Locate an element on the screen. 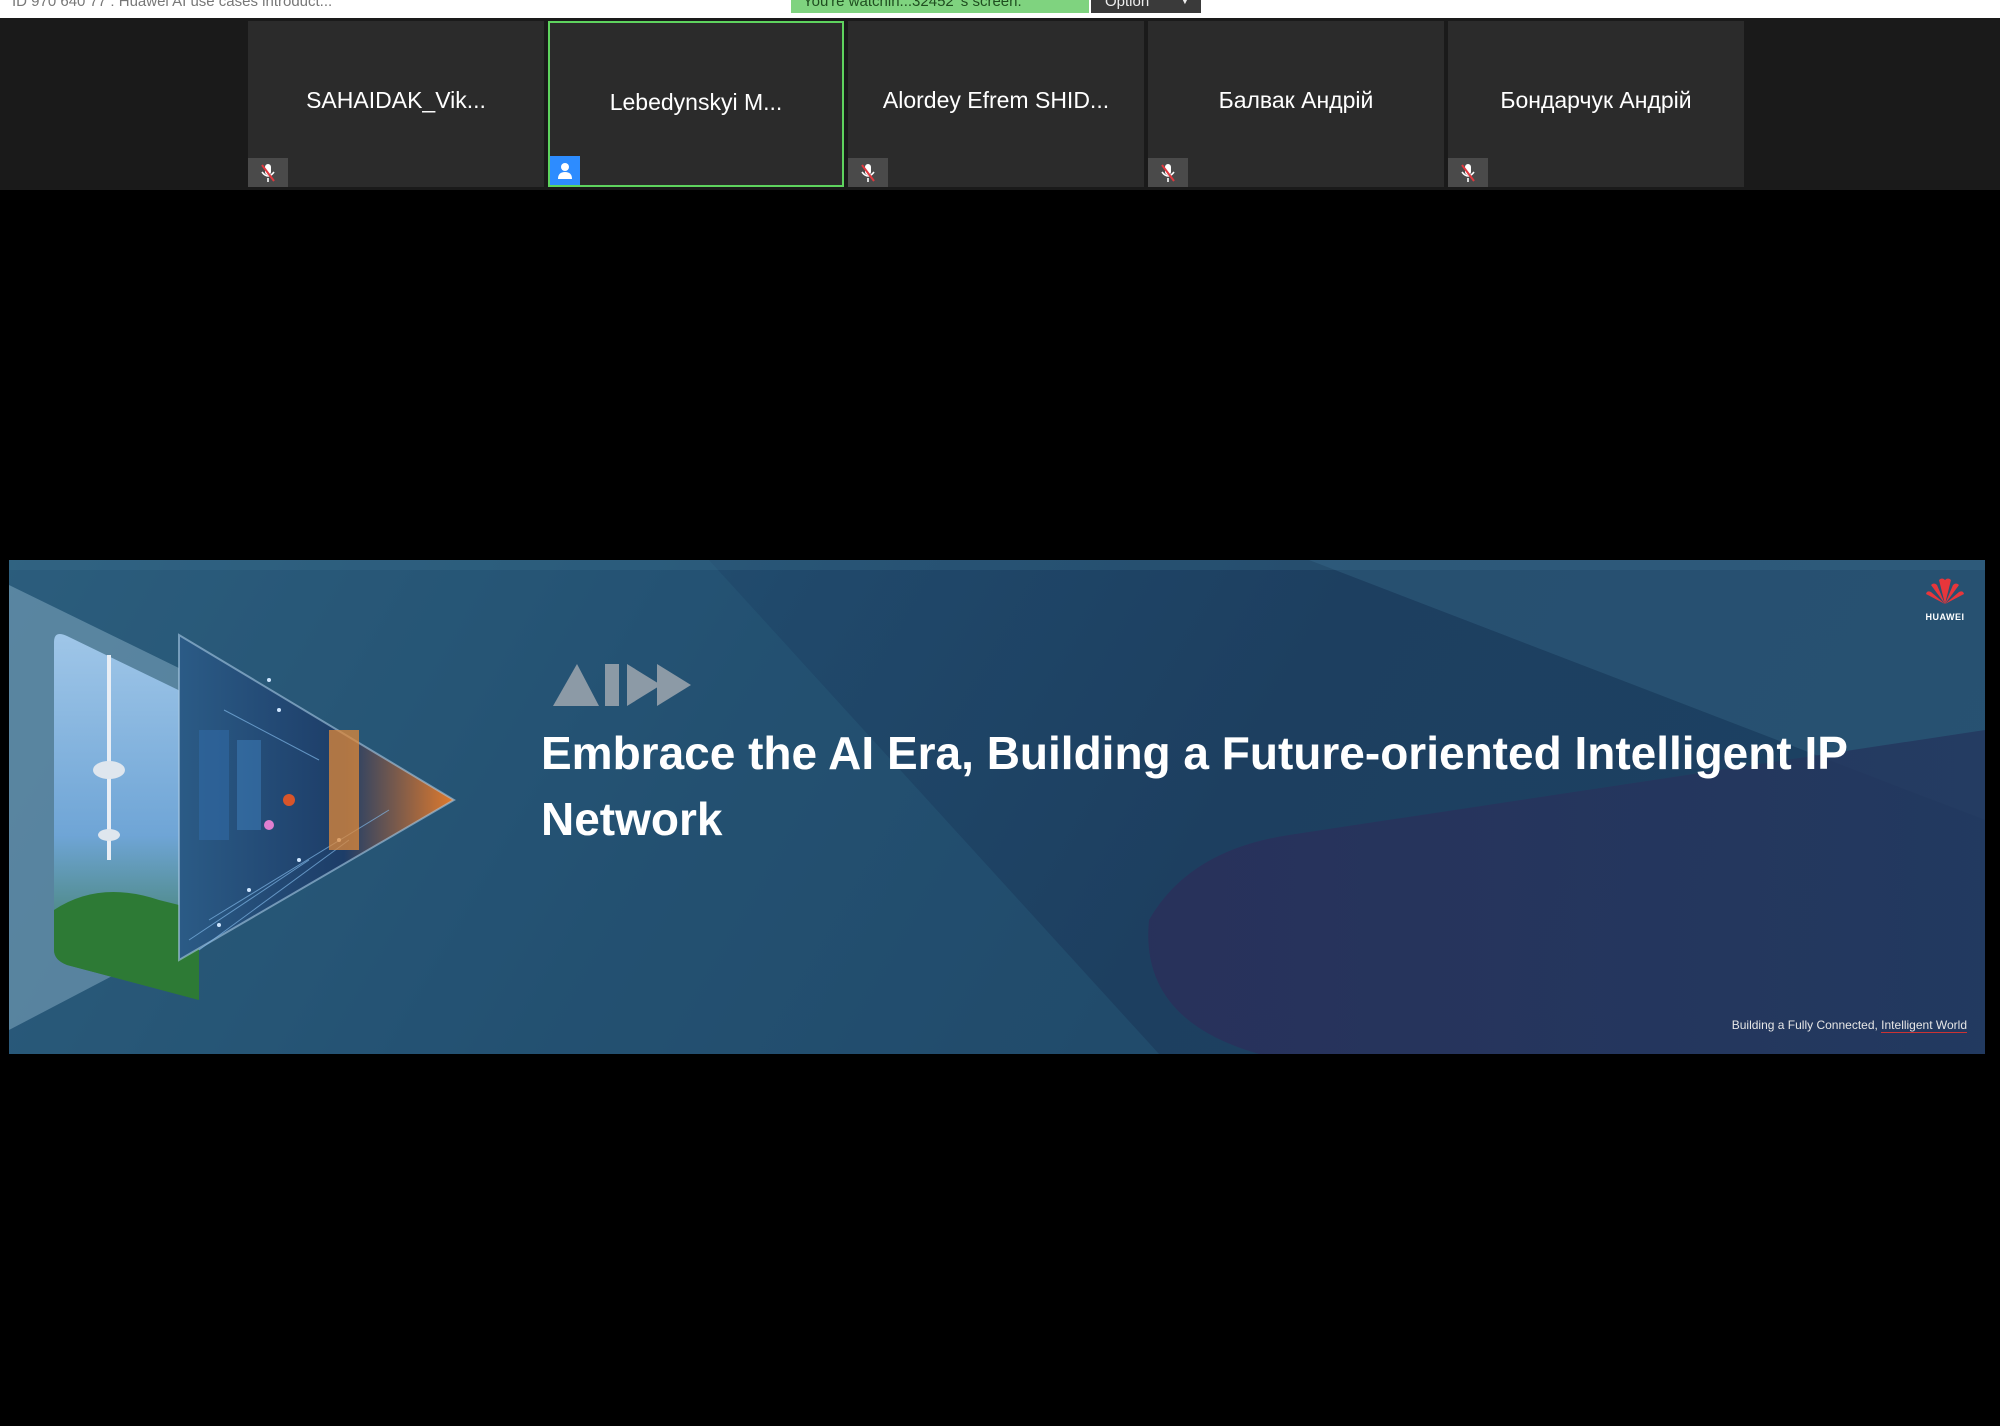  view-options-button: Option ▼ is located at coordinates (1146, 6).